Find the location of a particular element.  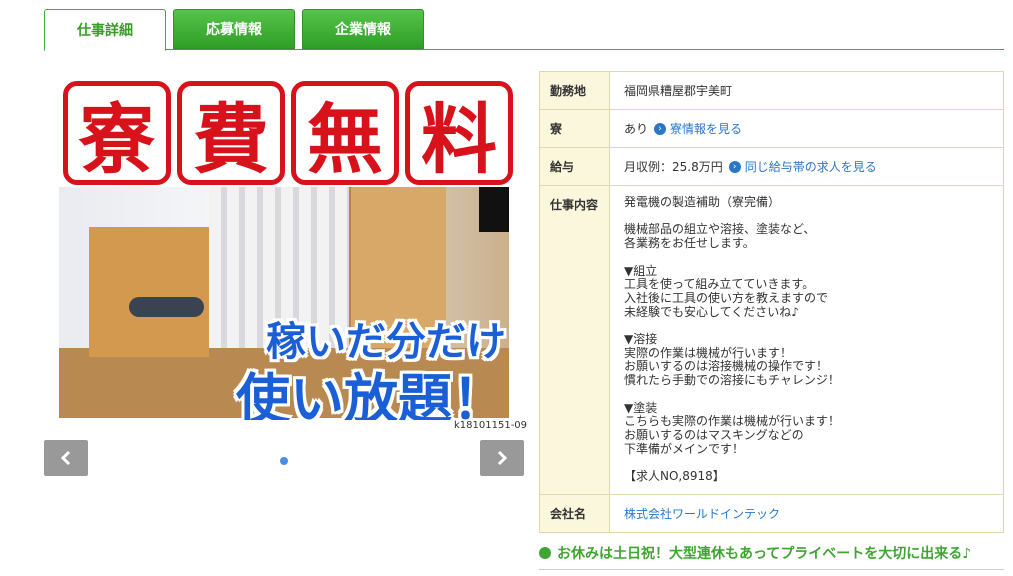

carousel-next-button is located at coordinates (502, 458).